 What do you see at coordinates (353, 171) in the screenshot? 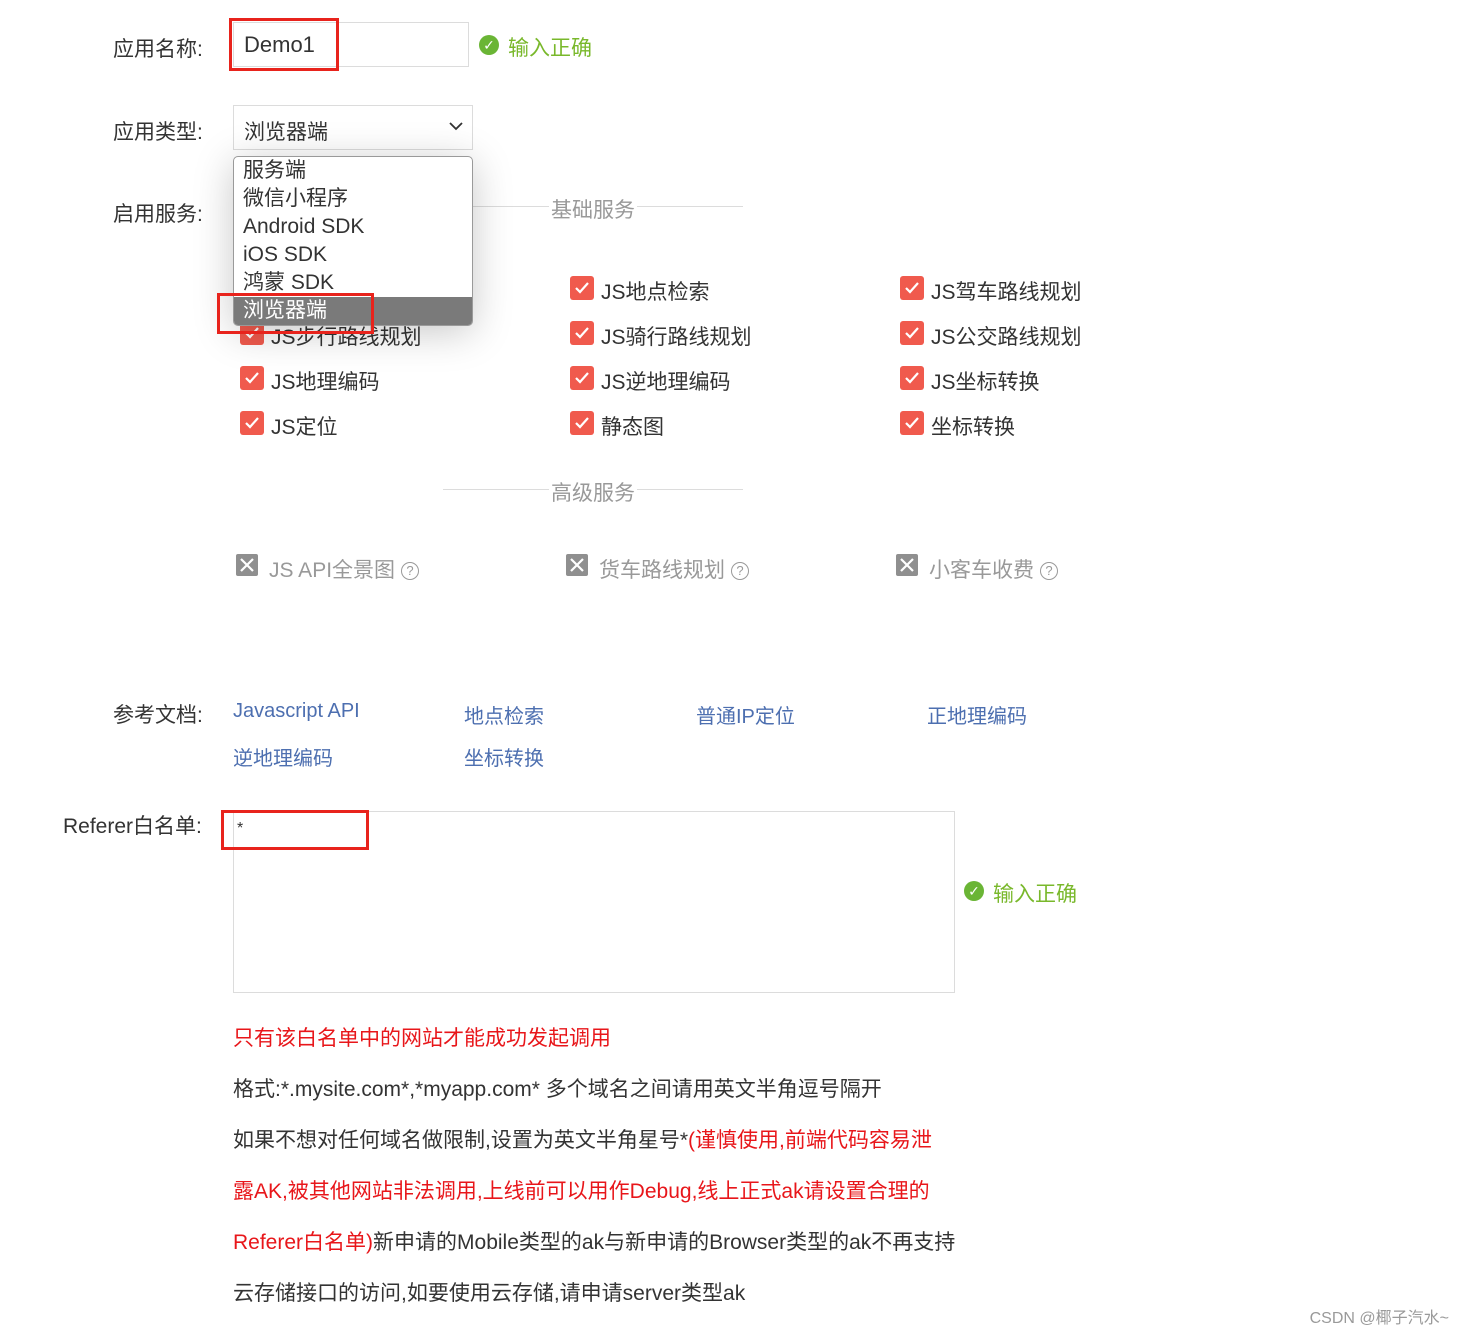
I see `dropdown-option: 服务端` at bounding box center [353, 171].